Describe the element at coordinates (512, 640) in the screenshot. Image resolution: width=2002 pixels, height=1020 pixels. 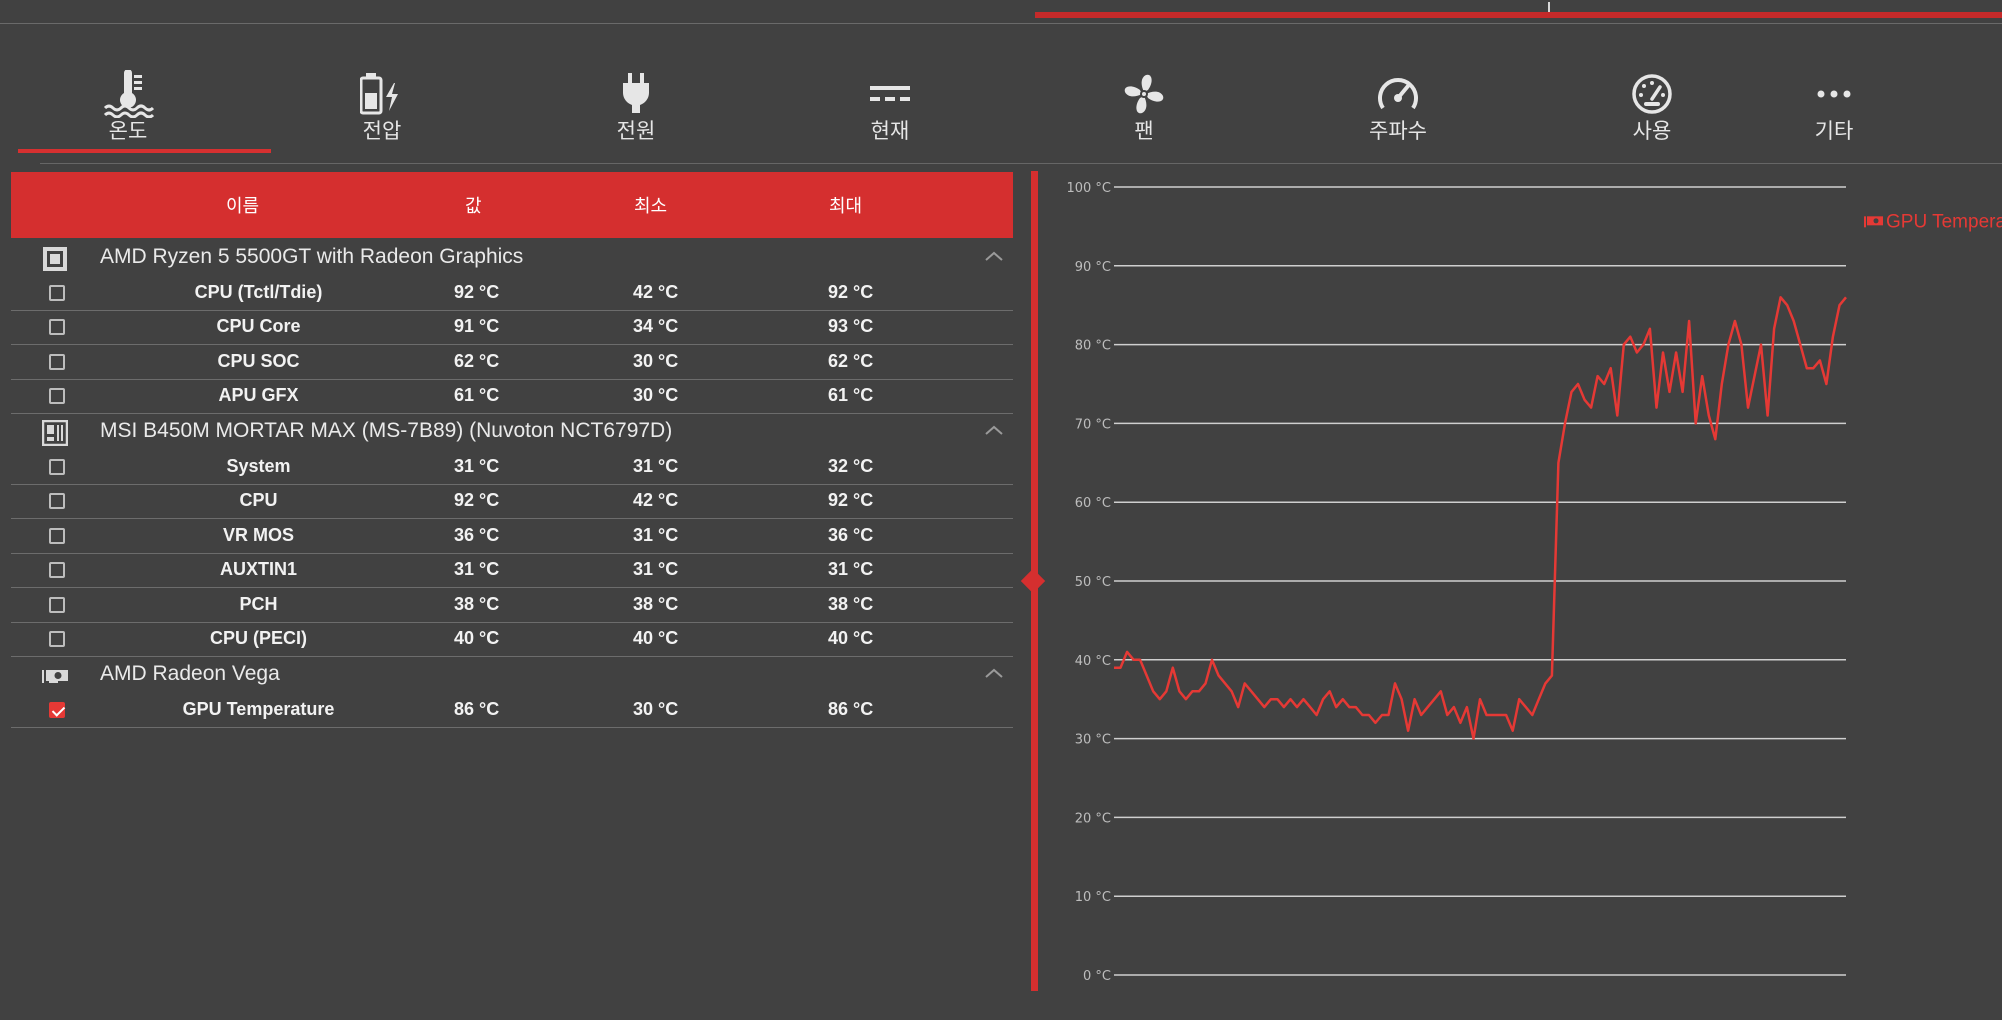
I see `table-row: CPU (PECI) 40 °C 40 °C 40 °C` at that location.